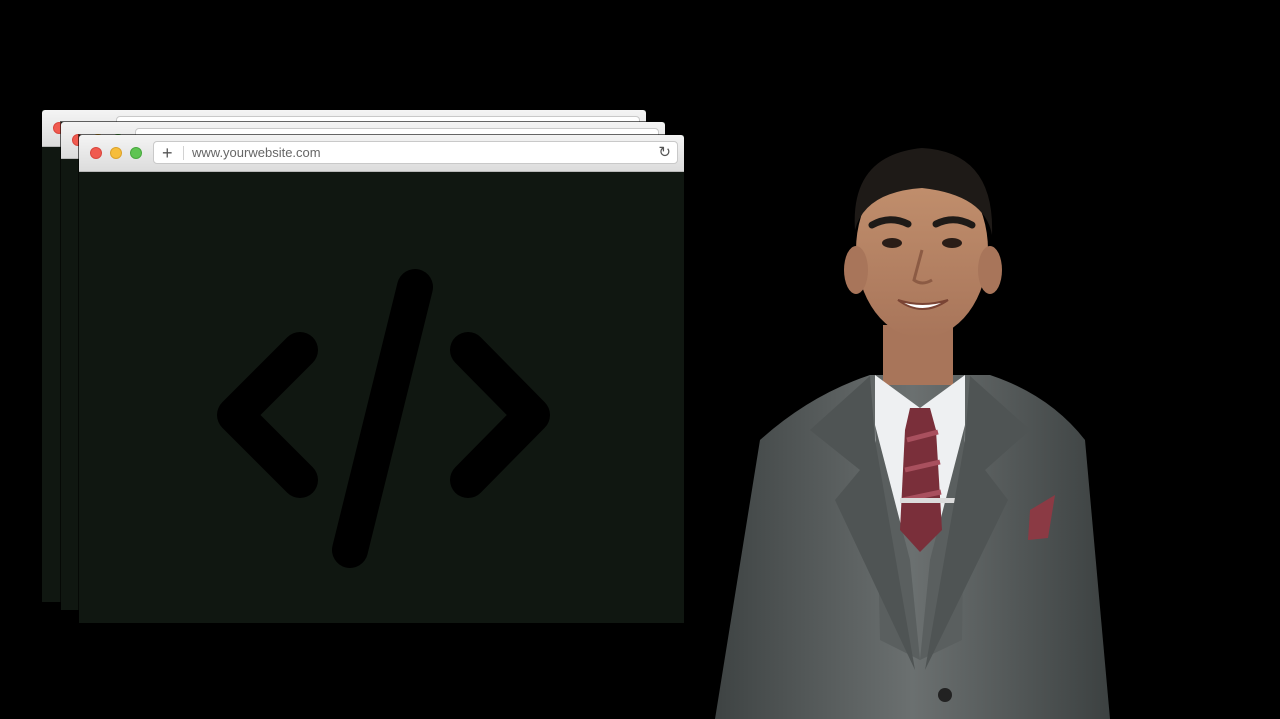 The image size is (1280, 719). I want to click on address-bar: + www.yourwebsite.com ↻, so click(415, 152).